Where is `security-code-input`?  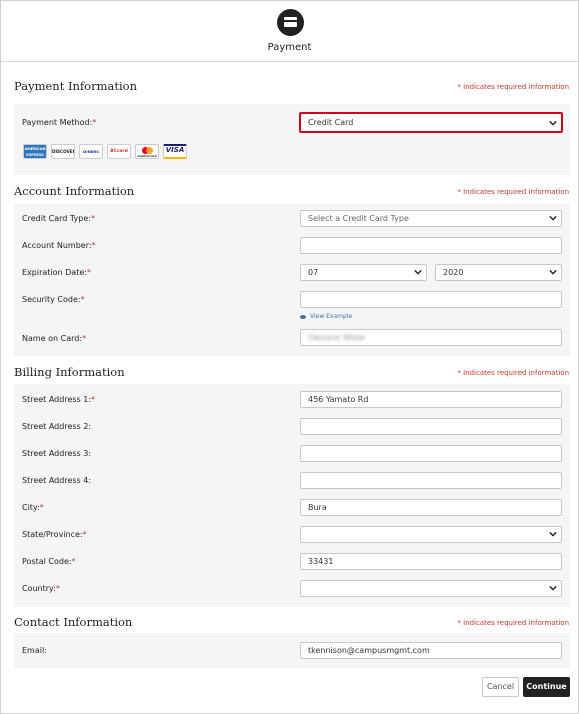 security-code-input is located at coordinates (431, 299).